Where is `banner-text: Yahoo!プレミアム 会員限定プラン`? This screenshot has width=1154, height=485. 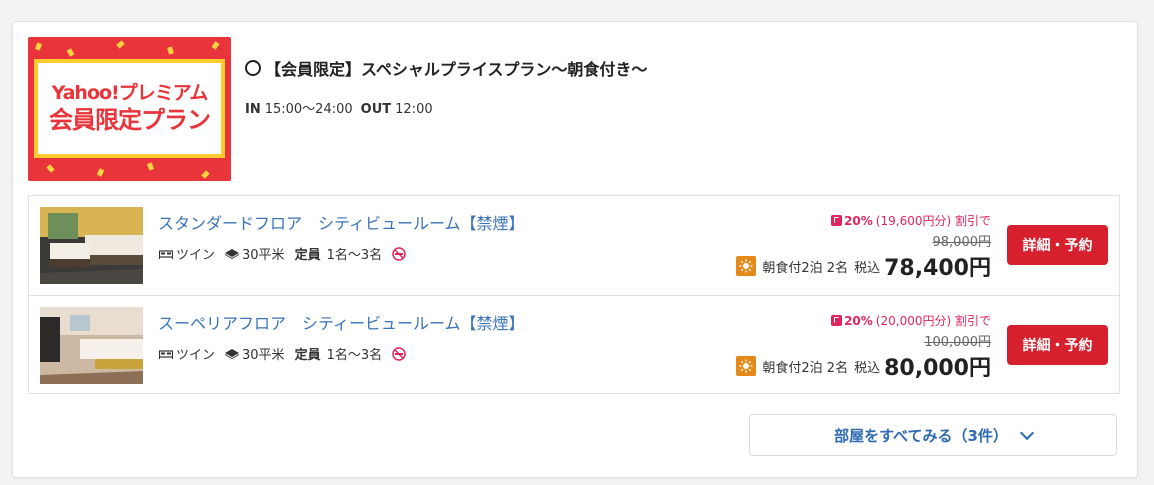 banner-text: Yahoo!プレミアム 会員限定プラン is located at coordinates (129, 108).